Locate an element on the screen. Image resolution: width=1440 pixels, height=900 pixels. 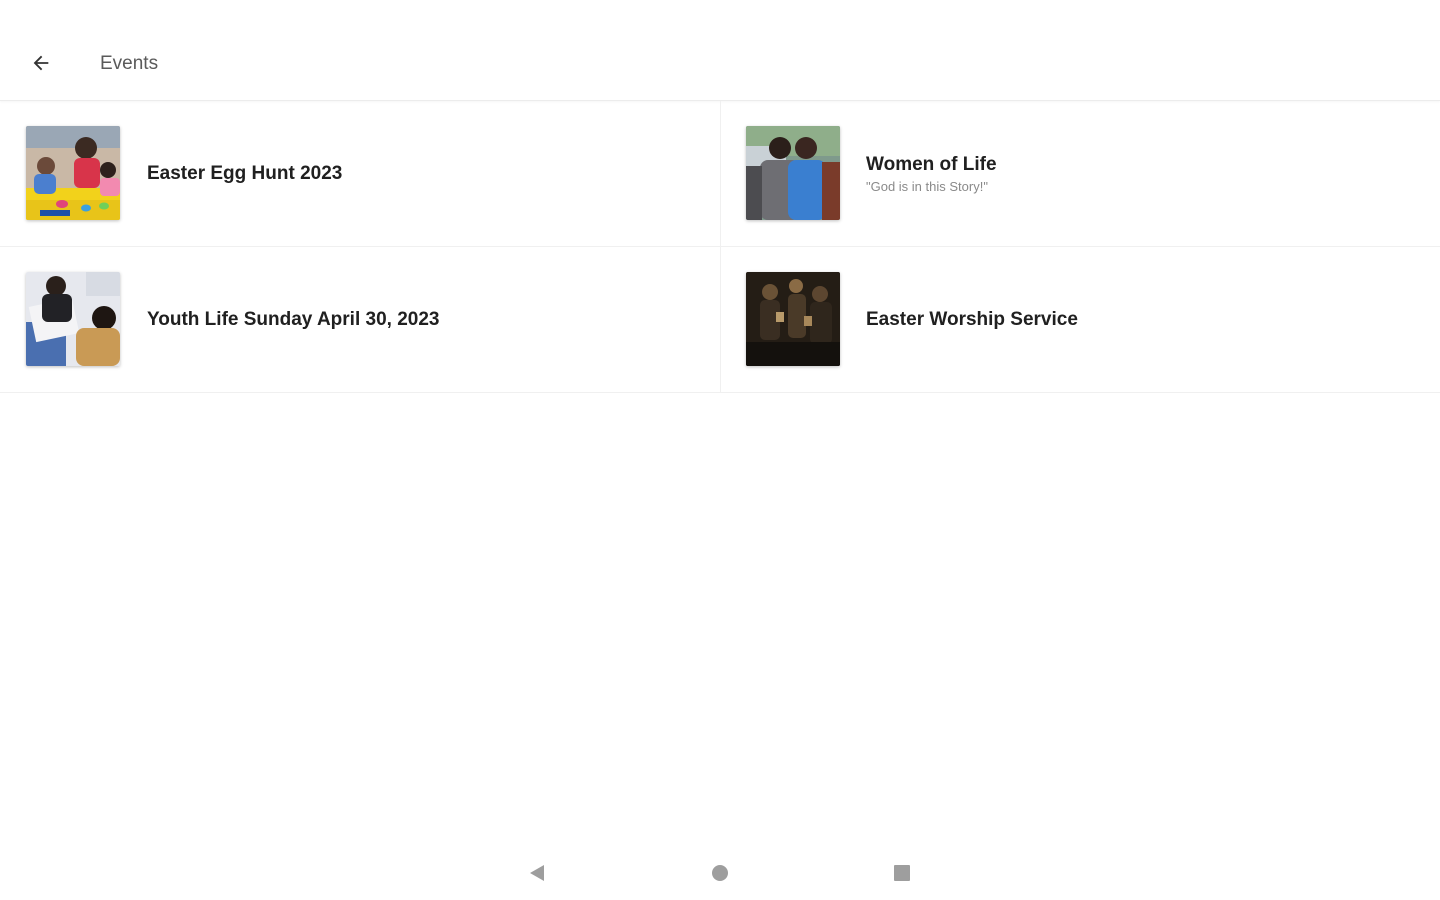
event-subtitle: "God is in this Story!" is located at coordinates (927, 186).